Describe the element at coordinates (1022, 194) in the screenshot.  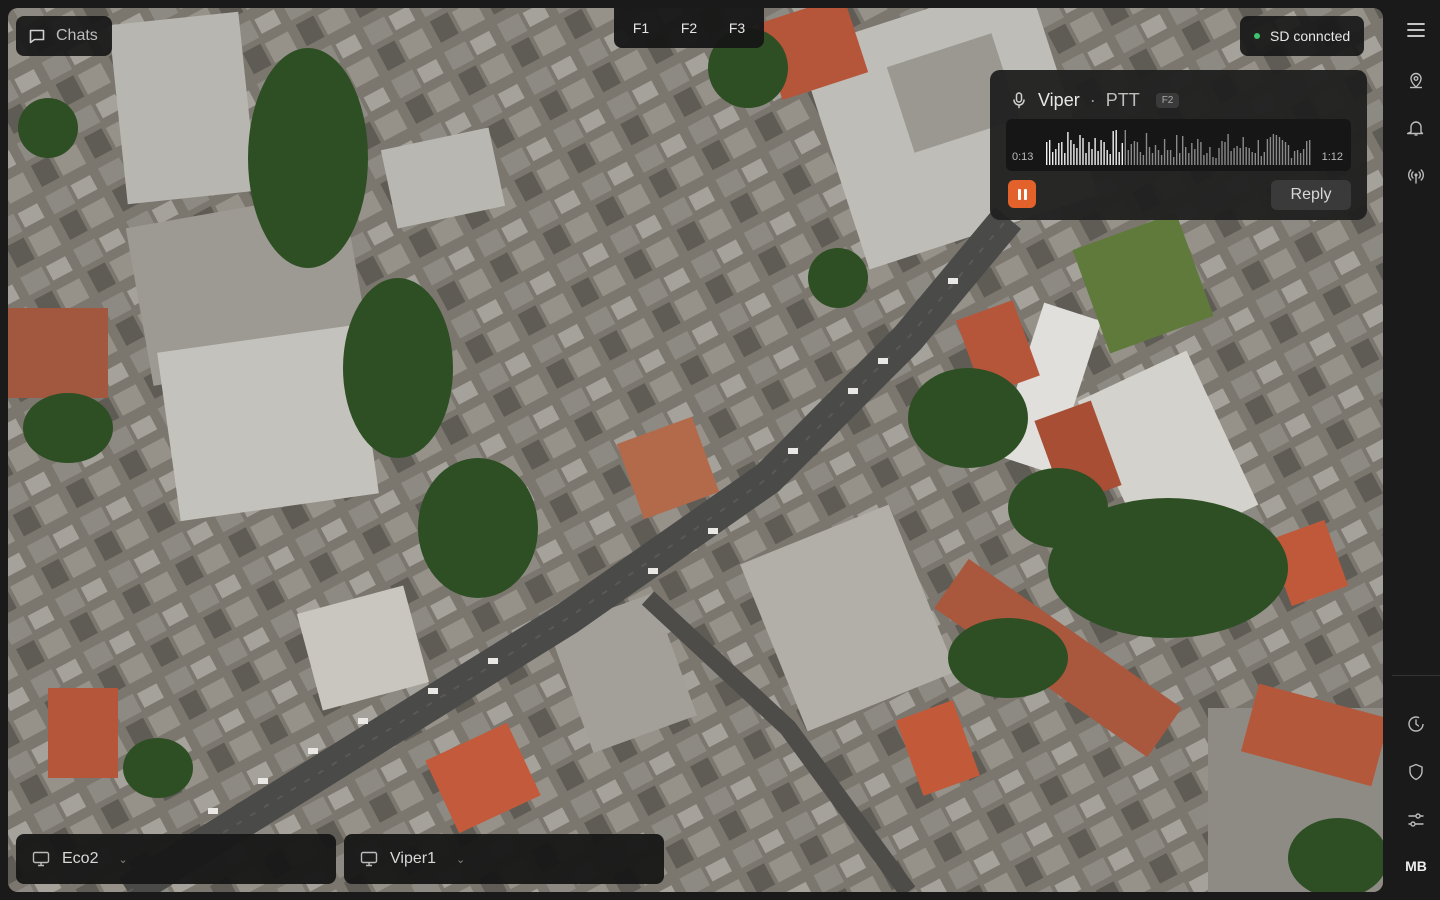
I see `pause-button` at that location.